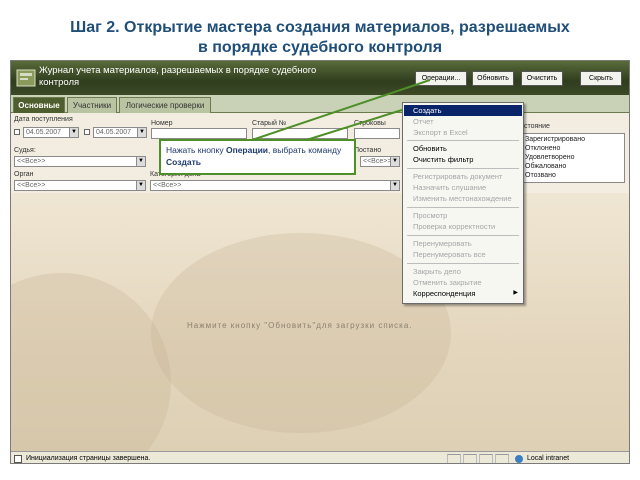 Image resolution: width=640 pixels, height=480 pixels. Describe the element at coordinates (570, 166) in the screenshot. I see `status-item: Обжаловано` at that location.